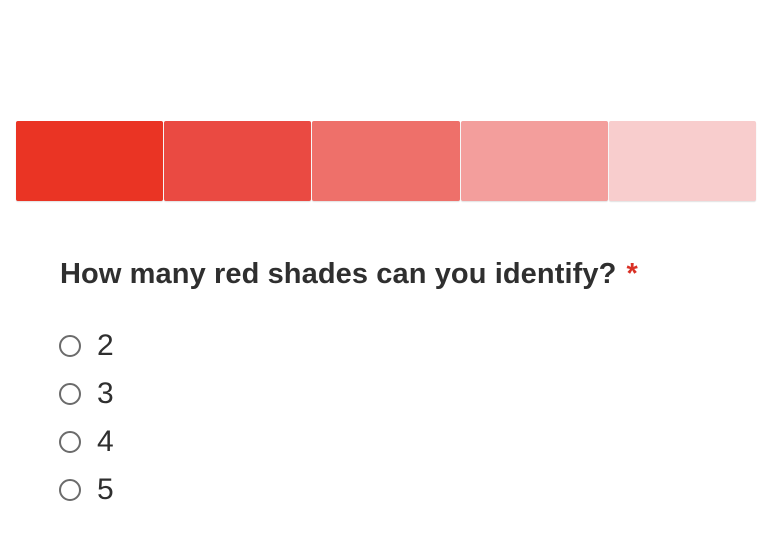 Image resolution: width=772 pixels, height=542 pixels. I want to click on required-asterisk: *, so click(632, 274).